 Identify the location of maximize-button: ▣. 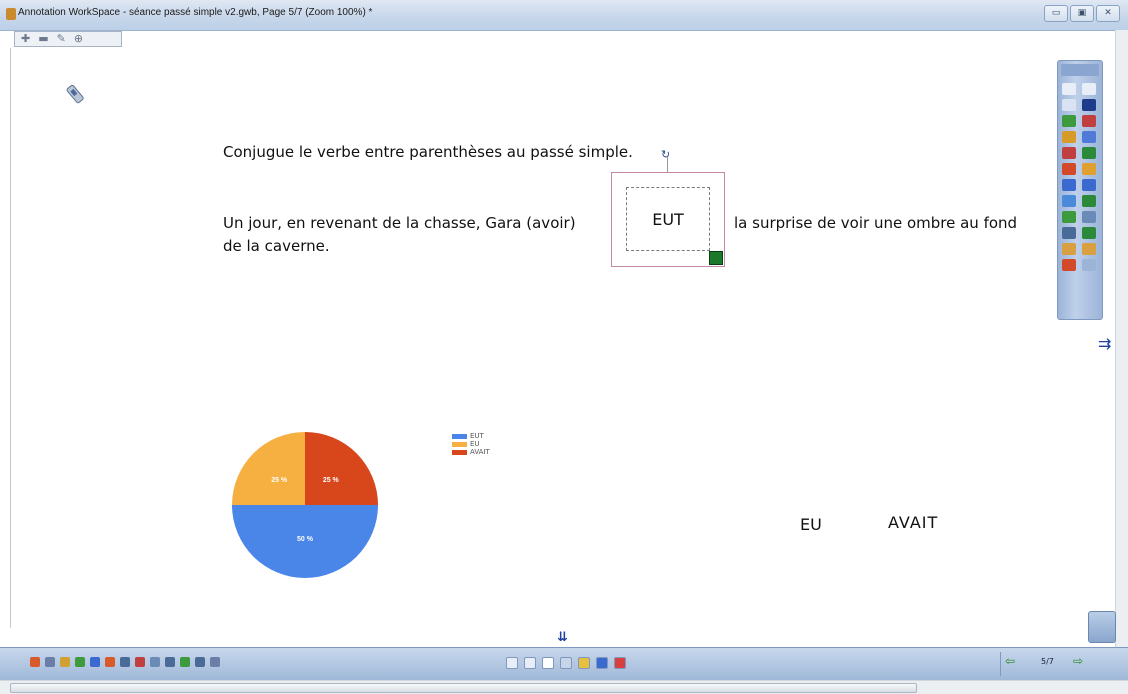
(1082, 13).